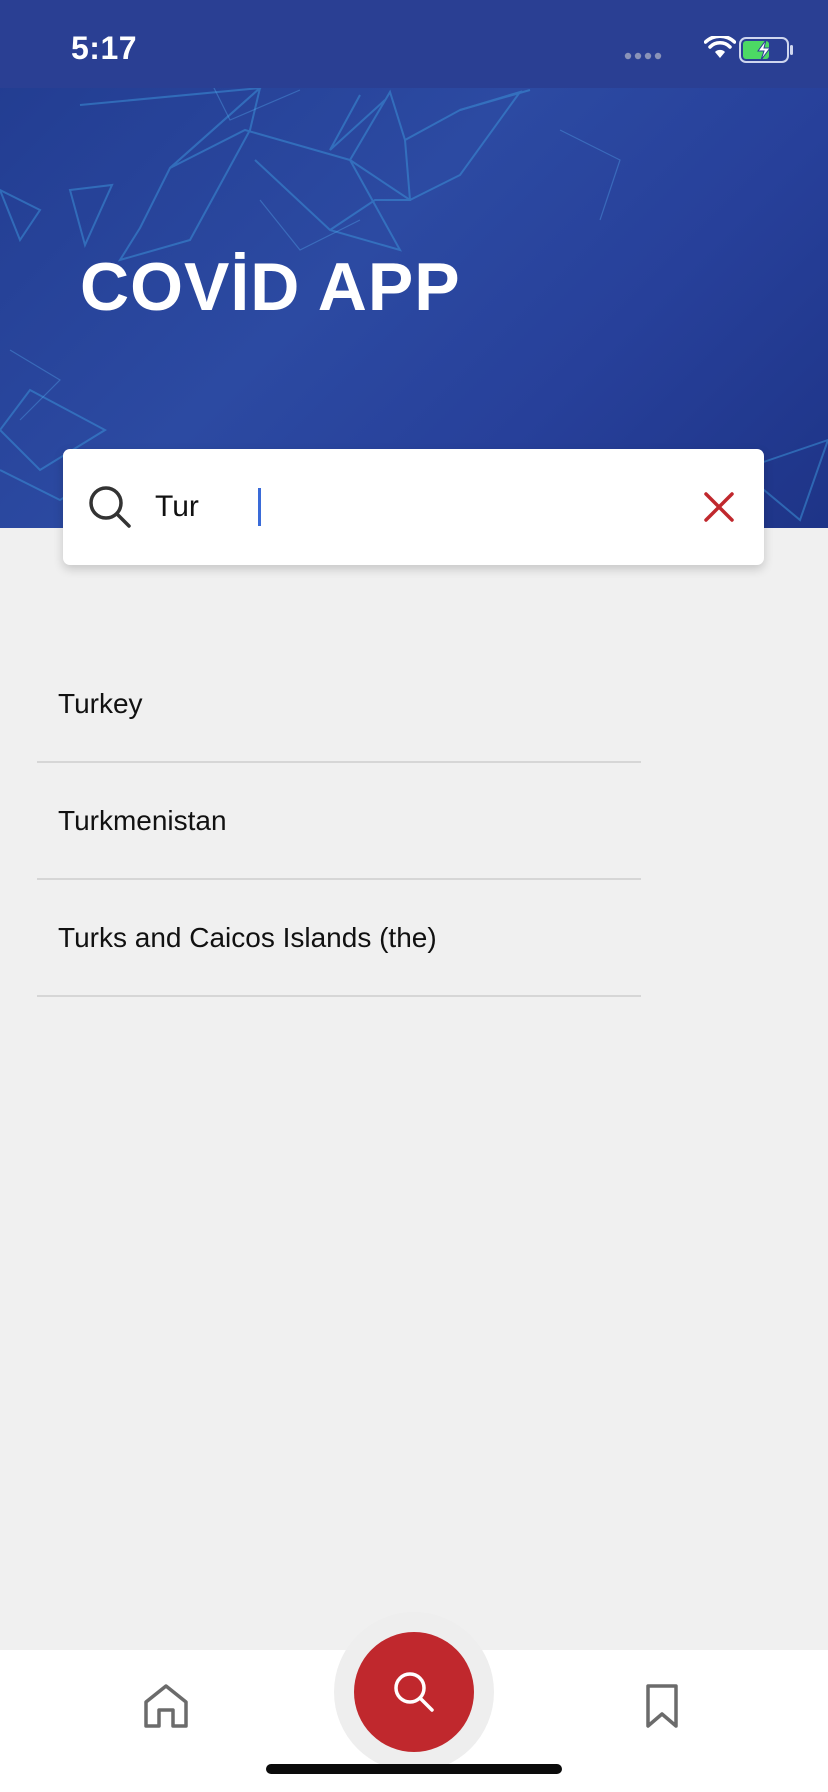  I want to click on status-bar: 5:17, so click(414, 44).